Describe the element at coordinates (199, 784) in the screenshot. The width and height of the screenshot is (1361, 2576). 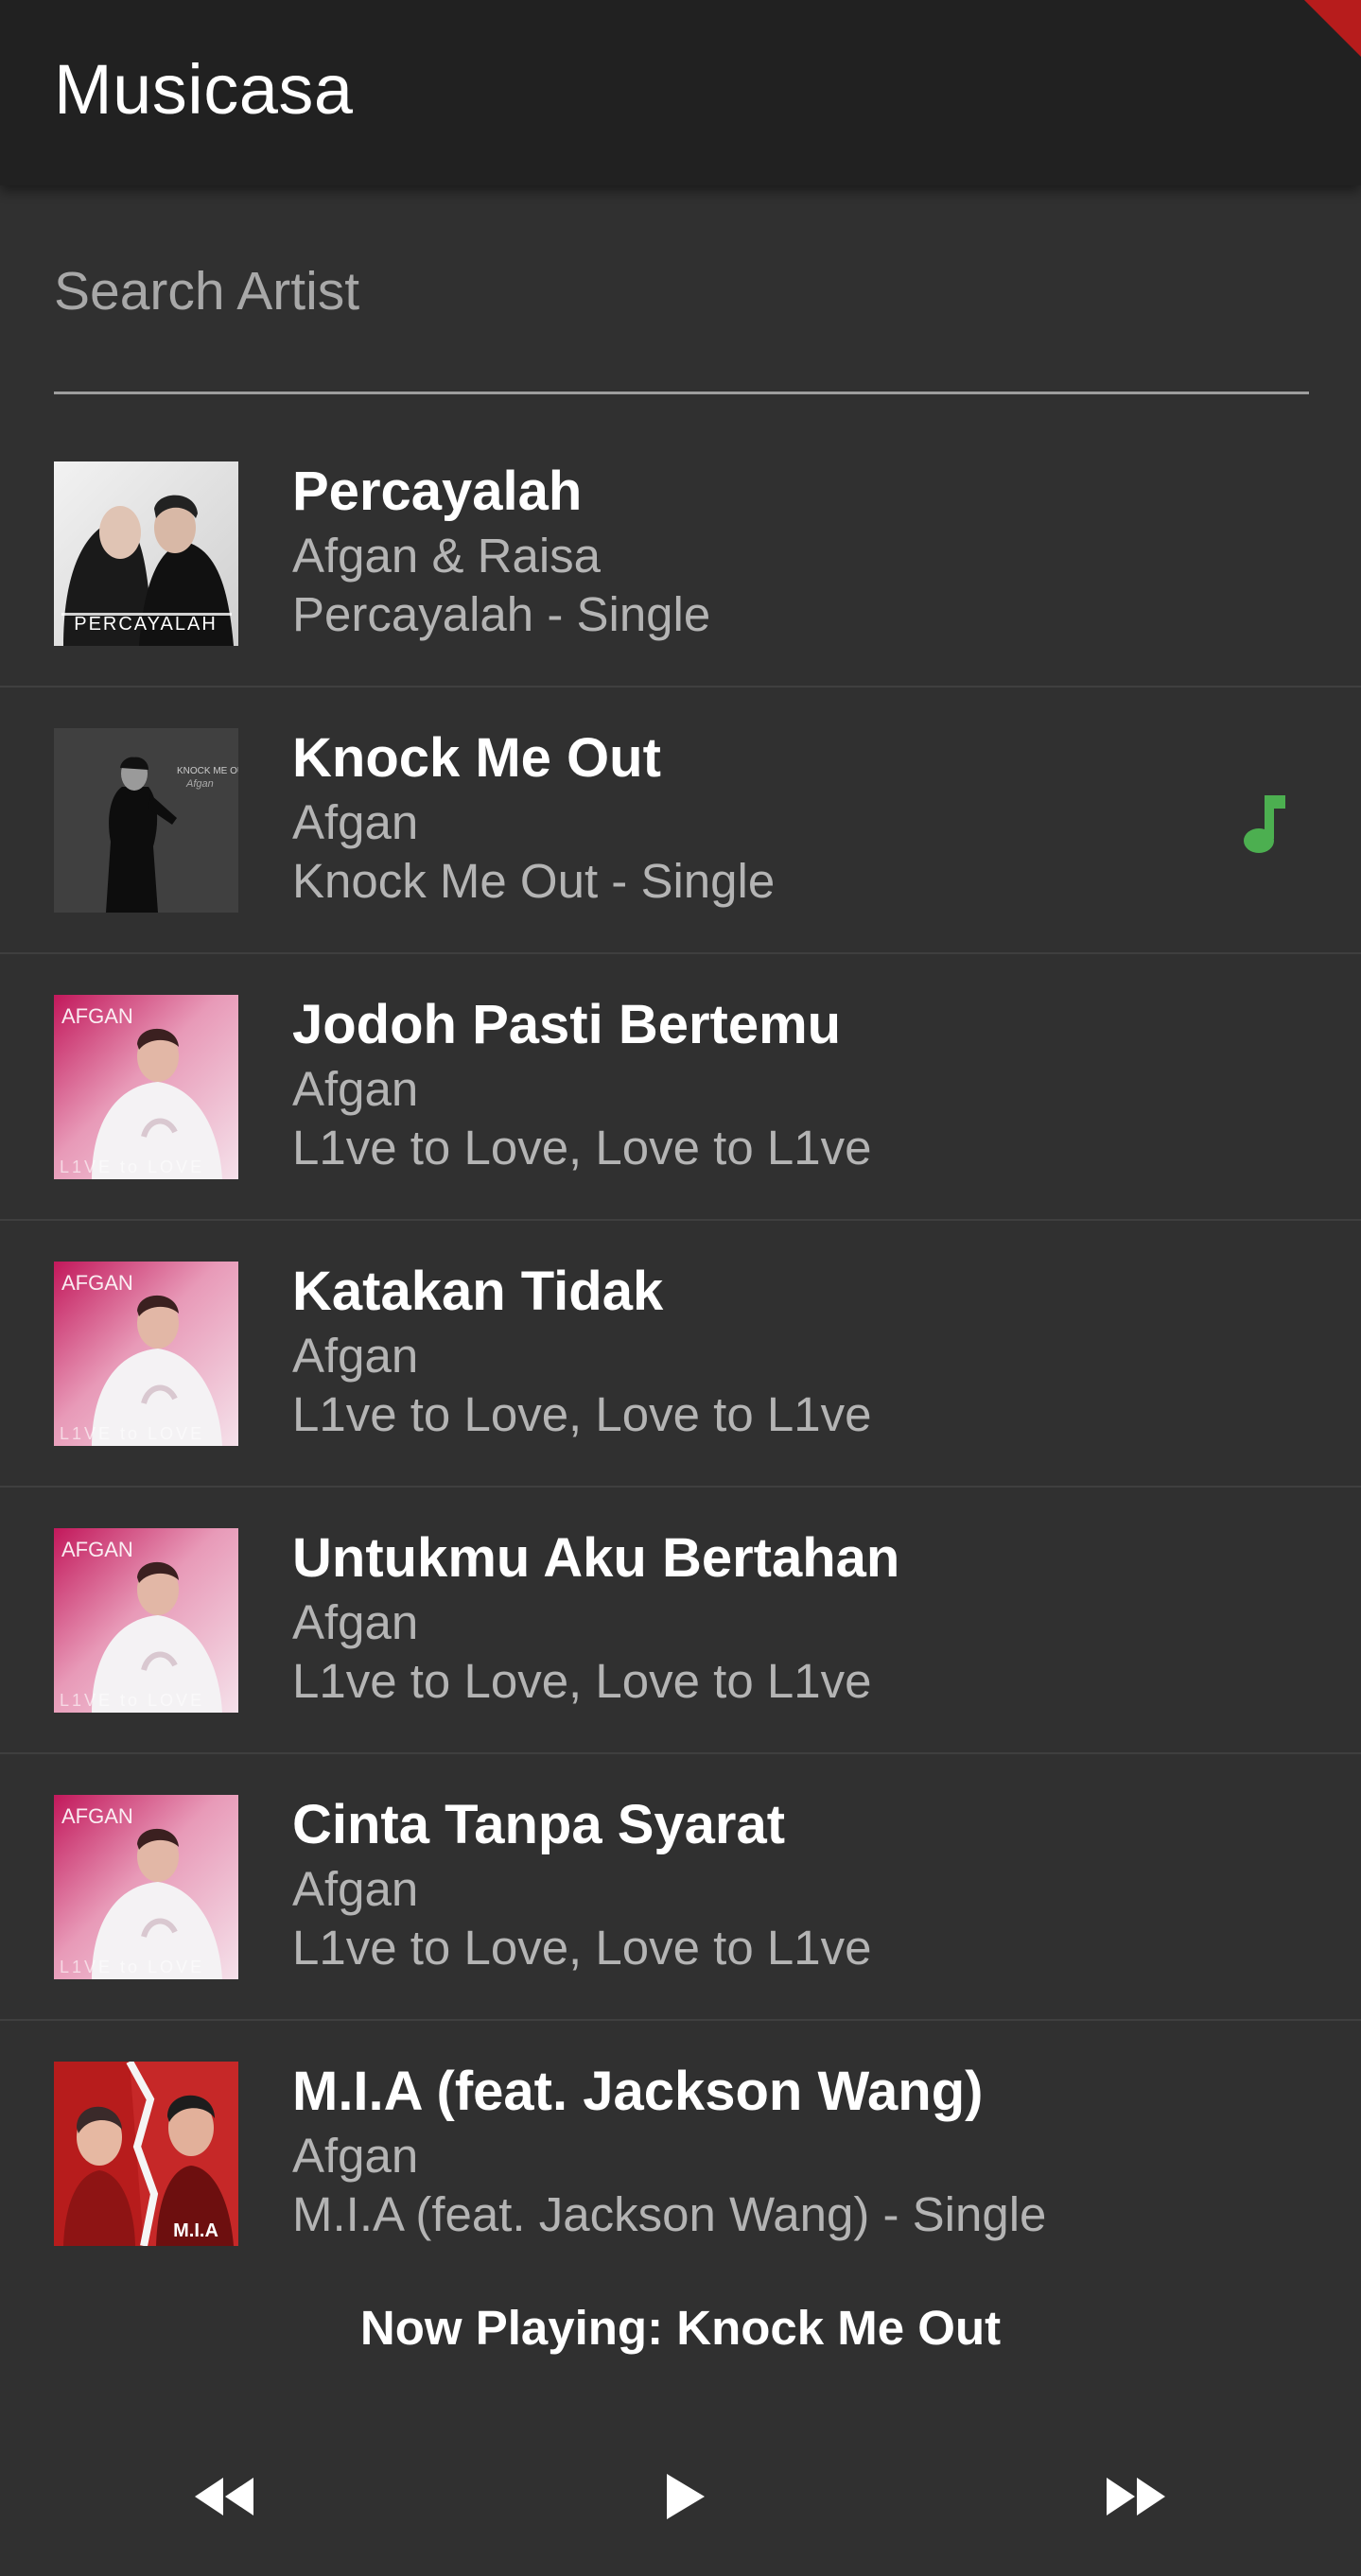
I see `svg-text: Afgan` at that location.